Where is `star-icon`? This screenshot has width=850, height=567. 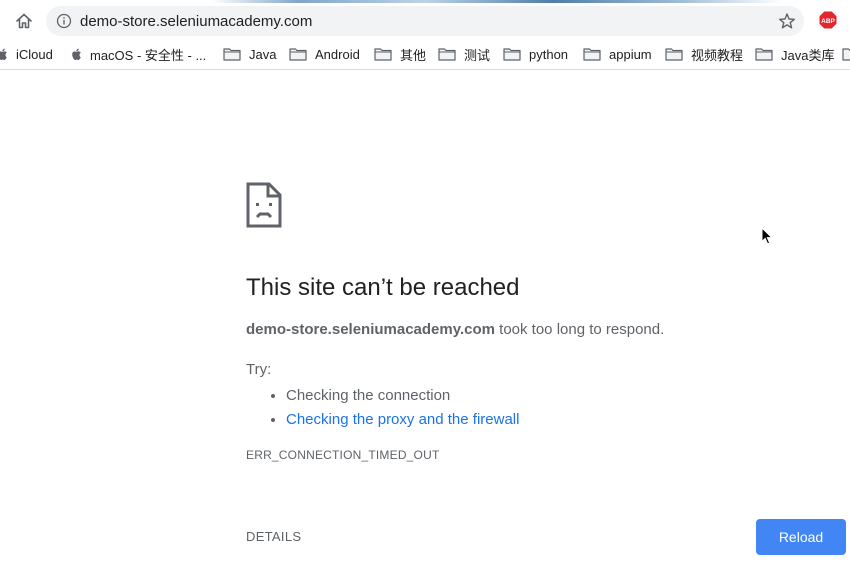 star-icon is located at coordinates (787, 21).